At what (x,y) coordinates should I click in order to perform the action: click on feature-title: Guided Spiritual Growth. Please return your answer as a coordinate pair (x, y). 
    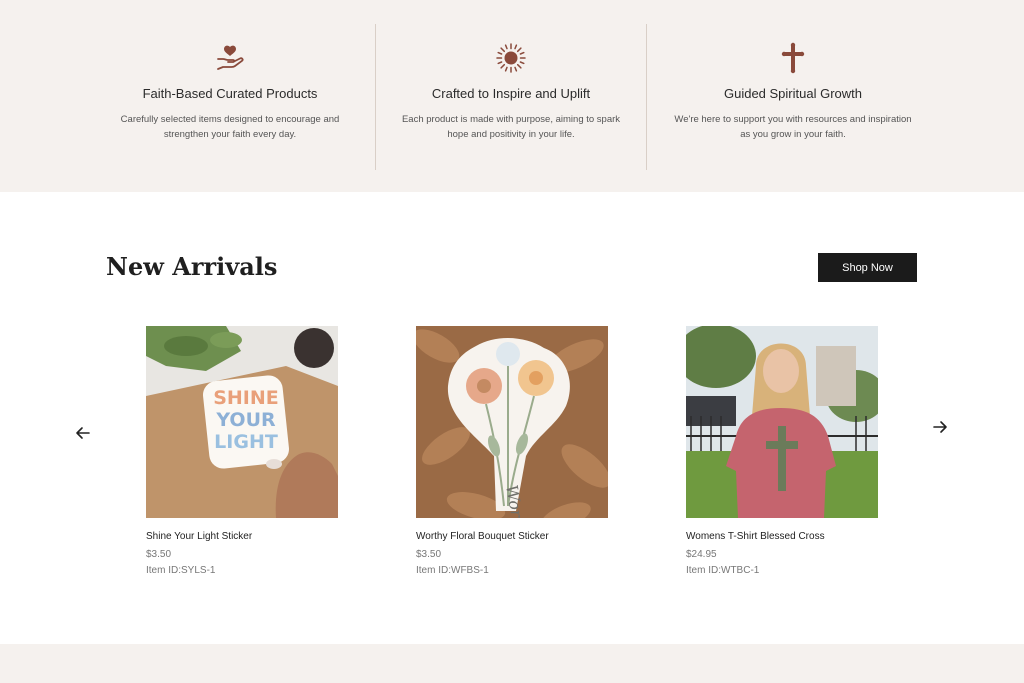
    Looking at the image, I should click on (792, 93).